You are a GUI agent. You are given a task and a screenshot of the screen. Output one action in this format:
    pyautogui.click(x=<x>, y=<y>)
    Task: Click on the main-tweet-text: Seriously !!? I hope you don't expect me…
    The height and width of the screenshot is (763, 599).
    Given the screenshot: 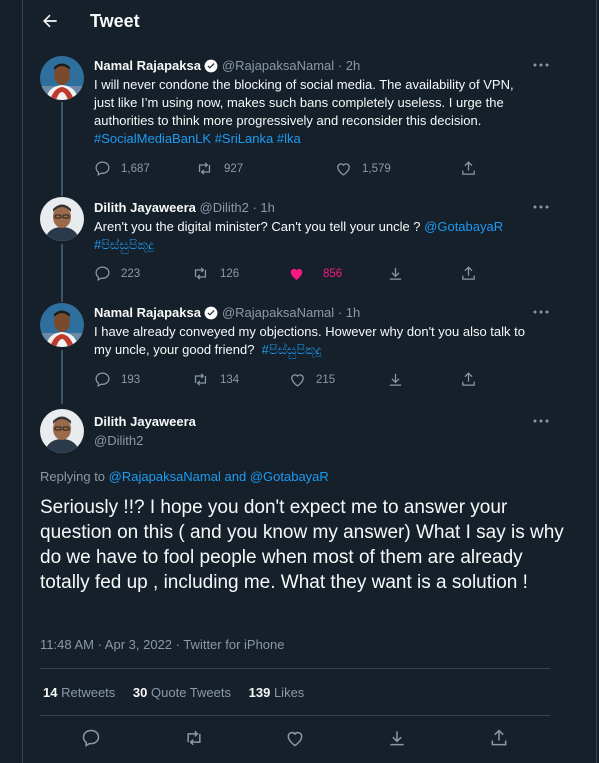 What is the action you would take?
    pyautogui.click(x=302, y=545)
    